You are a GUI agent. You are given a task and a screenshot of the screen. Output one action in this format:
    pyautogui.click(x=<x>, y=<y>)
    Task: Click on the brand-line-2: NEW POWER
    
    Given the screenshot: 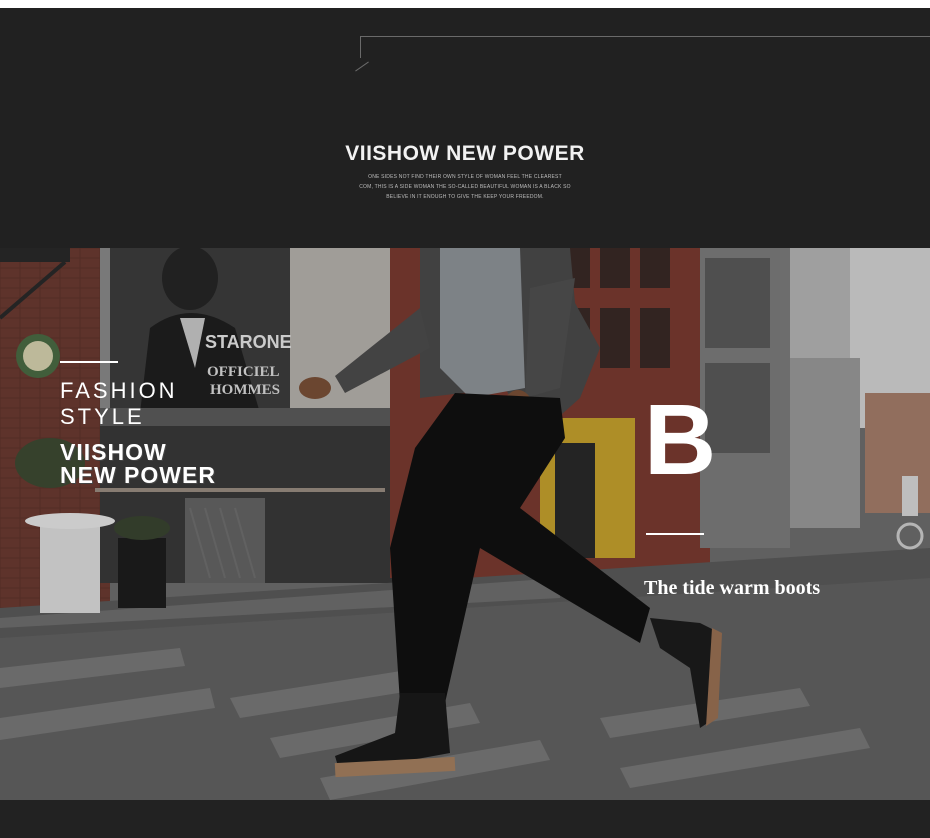 What is the action you would take?
    pyautogui.click(x=138, y=475)
    